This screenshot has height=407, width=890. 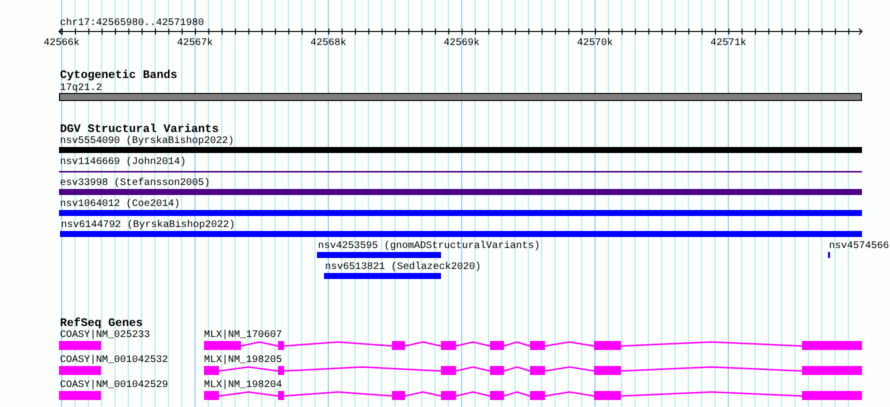 What do you see at coordinates (859, 246) in the screenshot?
I see `variant-label: nsv4574566` at bounding box center [859, 246].